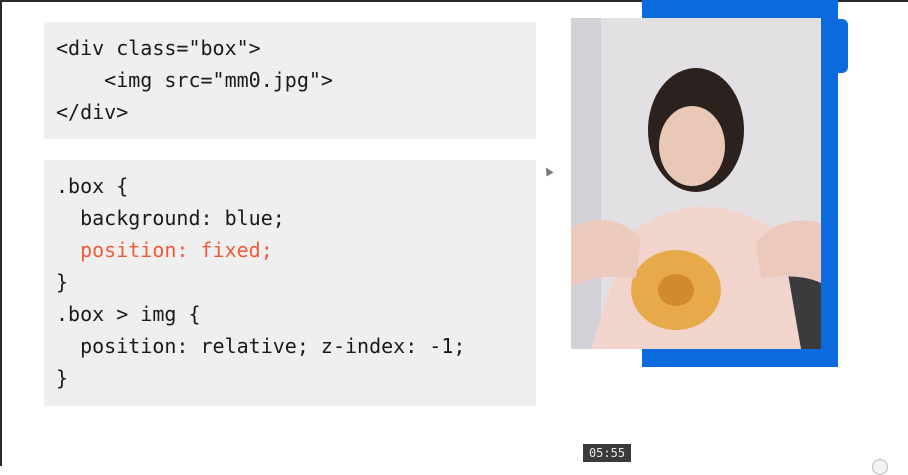 This screenshot has width=908, height=475. I want to click on html-code-line: <img src="mm0.jpg">, so click(194, 80).